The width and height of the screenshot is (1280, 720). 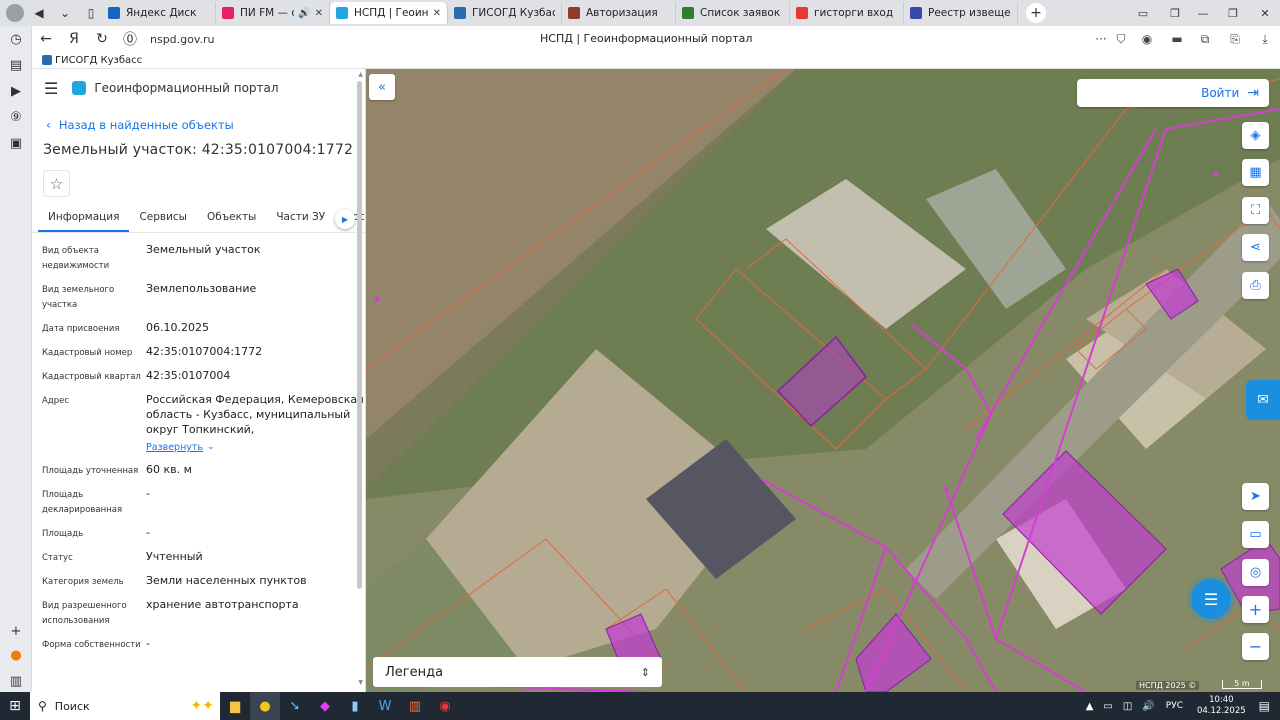 What do you see at coordinates (265, 706) in the screenshot?
I see `yandex-browser-icon: ●` at bounding box center [265, 706].